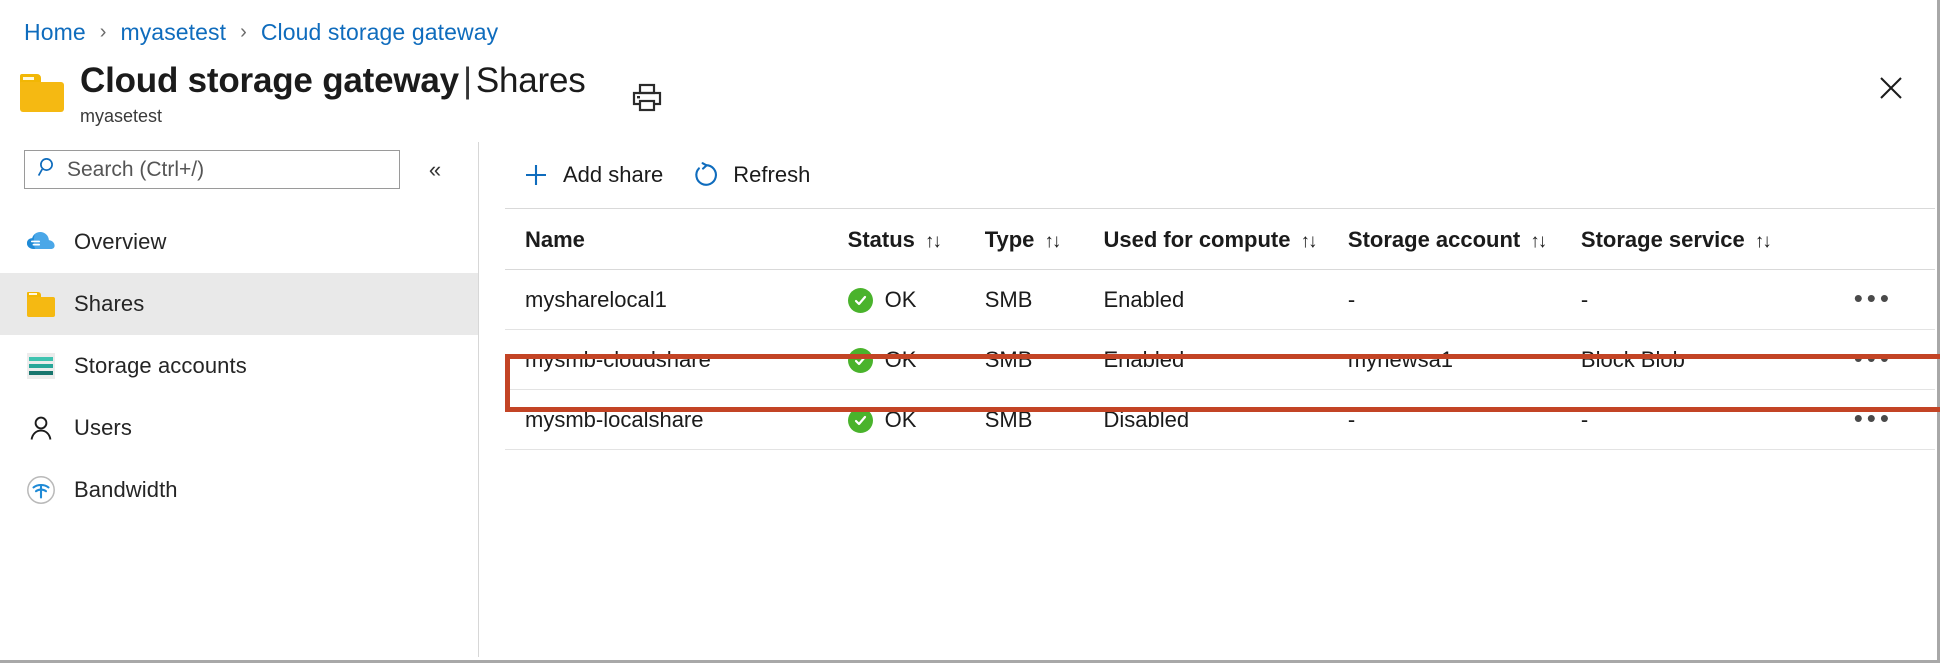 The image size is (1940, 663). I want to click on page-title-main: Cloud storage gateway, so click(269, 80).